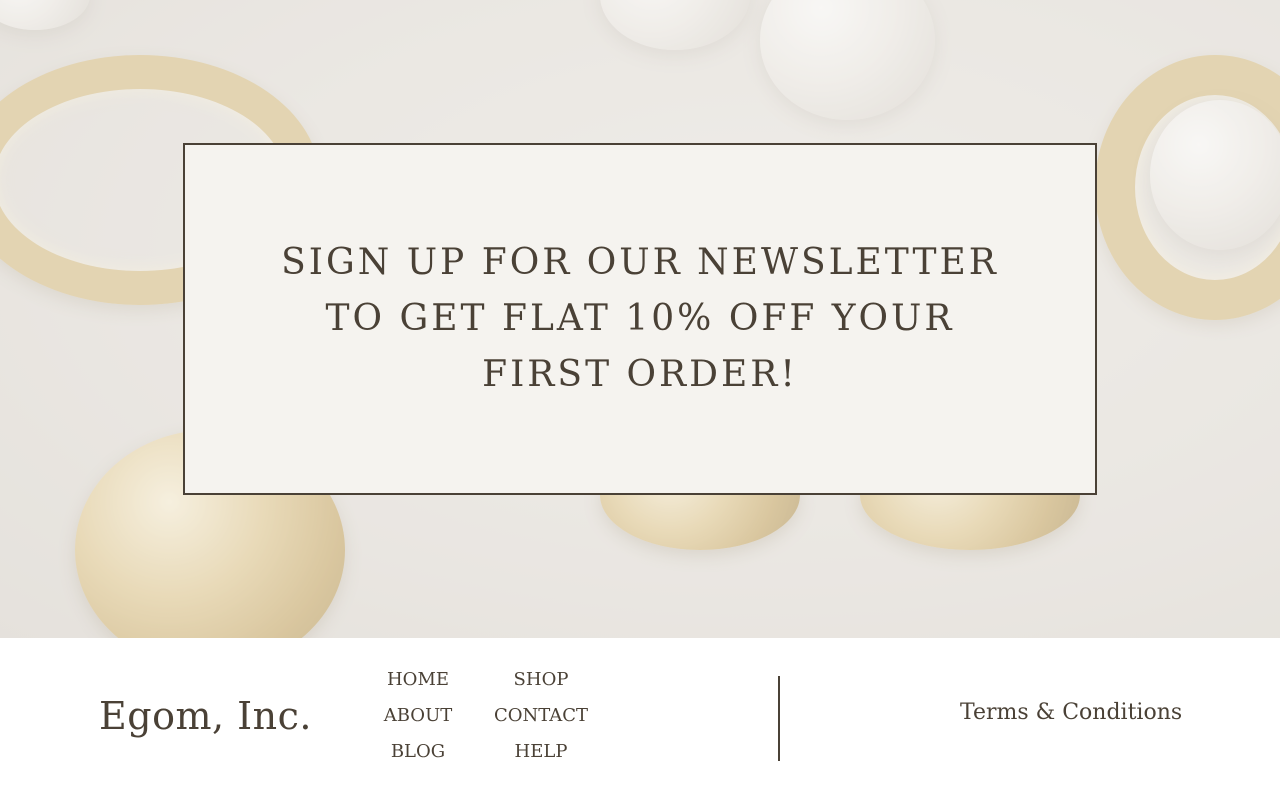 The width and height of the screenshot is (1280, 800). I want to click on footer-nav: HOME SHOP ABOUT CONTACT BLOG HELP, so click(500, 716).